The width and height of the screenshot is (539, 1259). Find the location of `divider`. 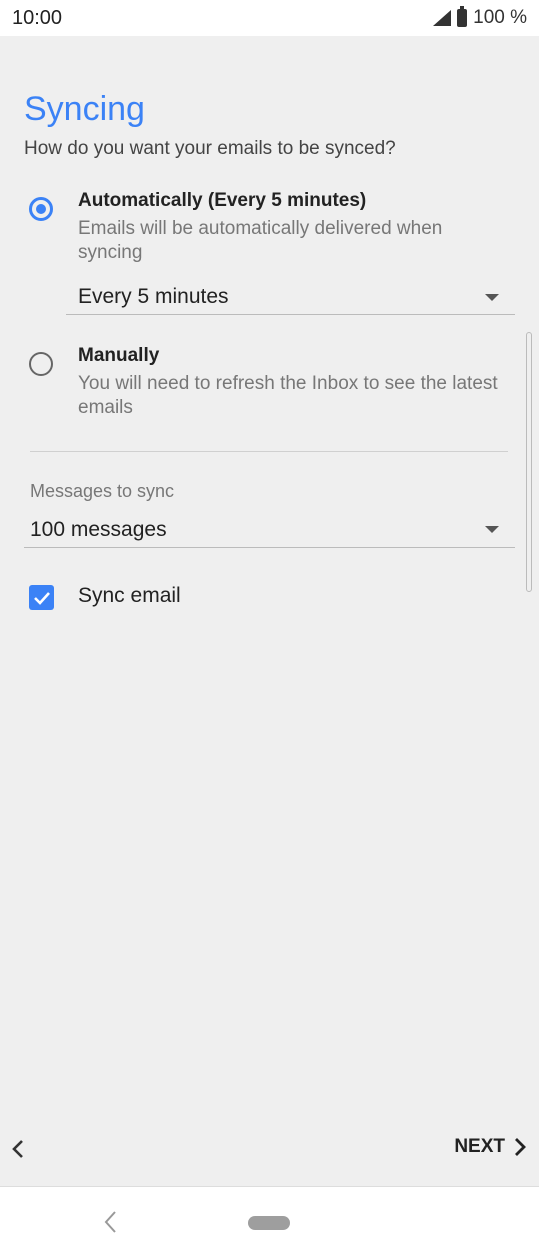

divider is located at coordinates (269, 451).